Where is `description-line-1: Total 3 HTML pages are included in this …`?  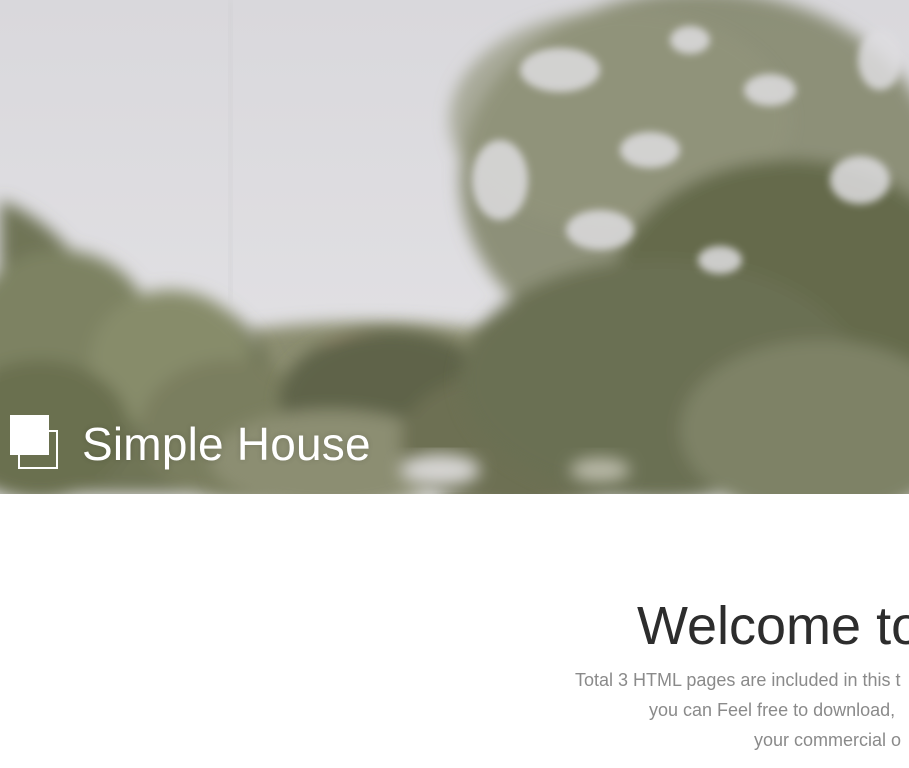 description-line-1: Total 3 HTML pages are included in this … is located at coordinates (738, 680).